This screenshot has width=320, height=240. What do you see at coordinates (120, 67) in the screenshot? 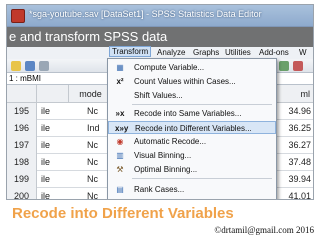
I see `calculator-icon: ▦` at bounding box center [120, 67].